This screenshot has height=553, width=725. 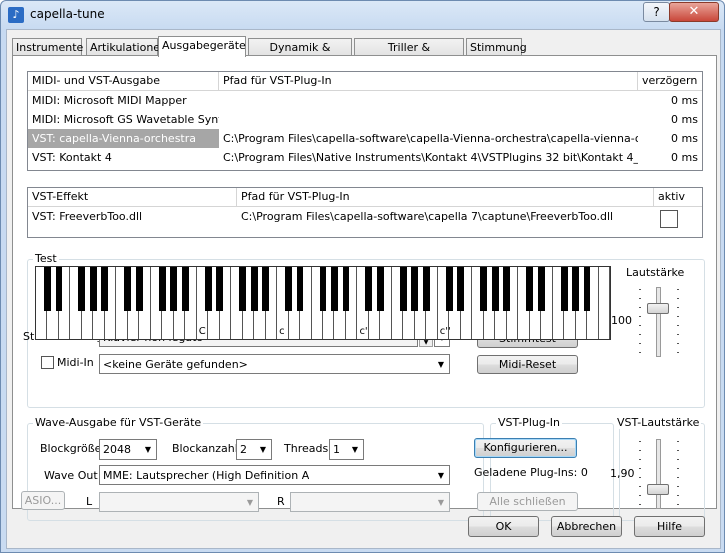 I want to click on midi-output-row: MIDI: Microsoft GS Wavetable Synth 0 ms, so click(x=365, y=119).